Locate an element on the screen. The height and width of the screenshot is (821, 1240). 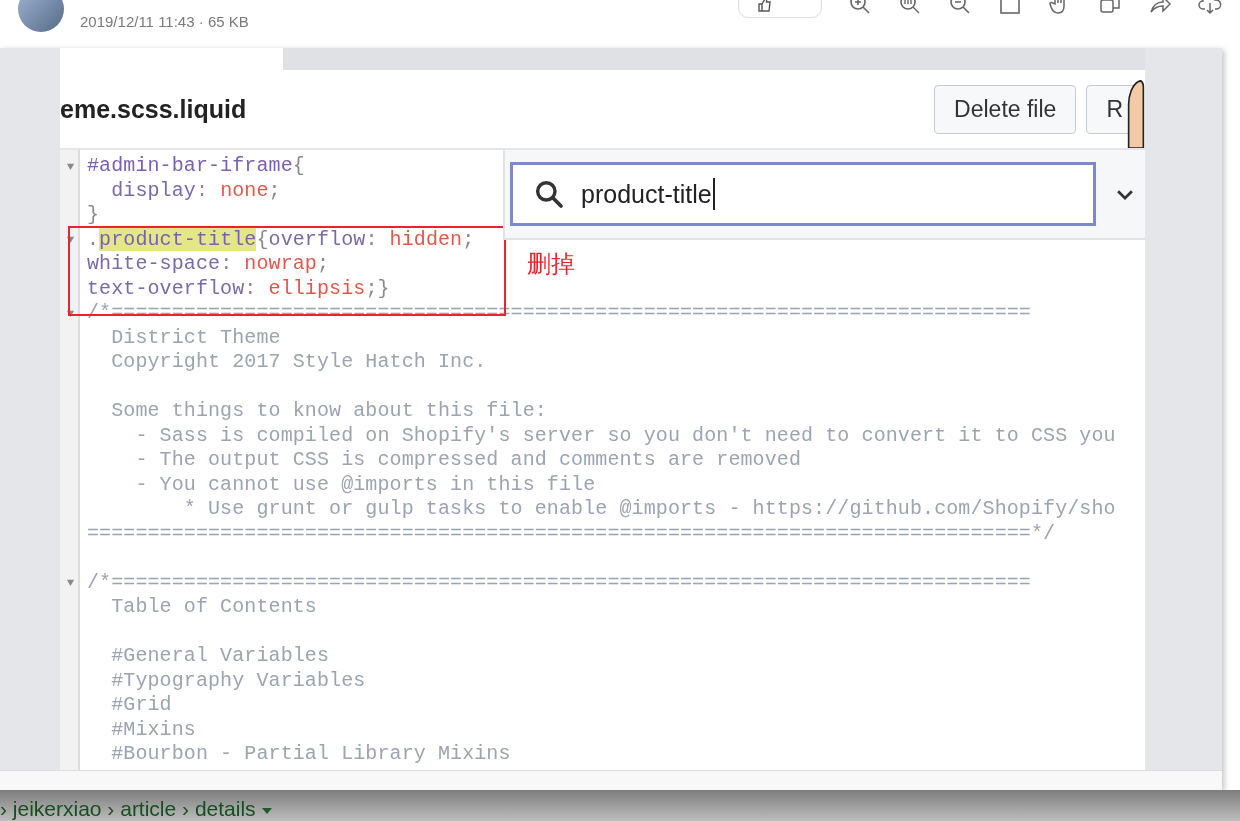
code-line: Some things to know about this file: is located at coordinates (328, 411).